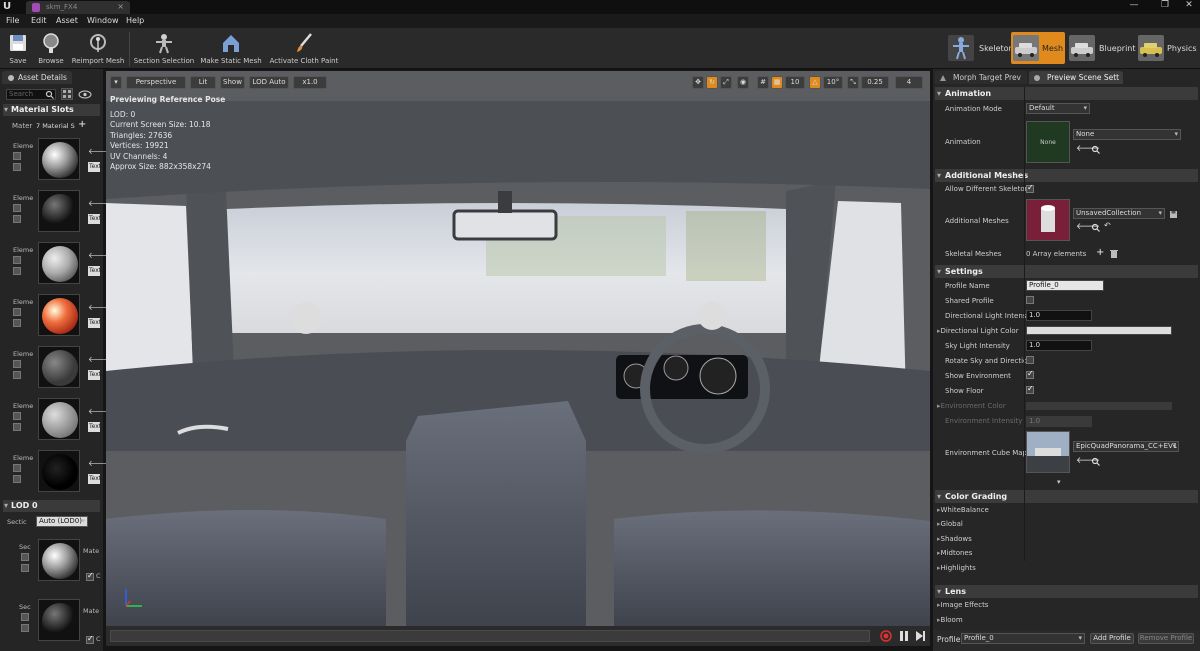 Image resolution: width=1200 pixels, height=651 pixels. What do you see at coordinates (698, 82) in the screenshot?
I see `translate-icon: ✥` at bounding box center [698, 82].